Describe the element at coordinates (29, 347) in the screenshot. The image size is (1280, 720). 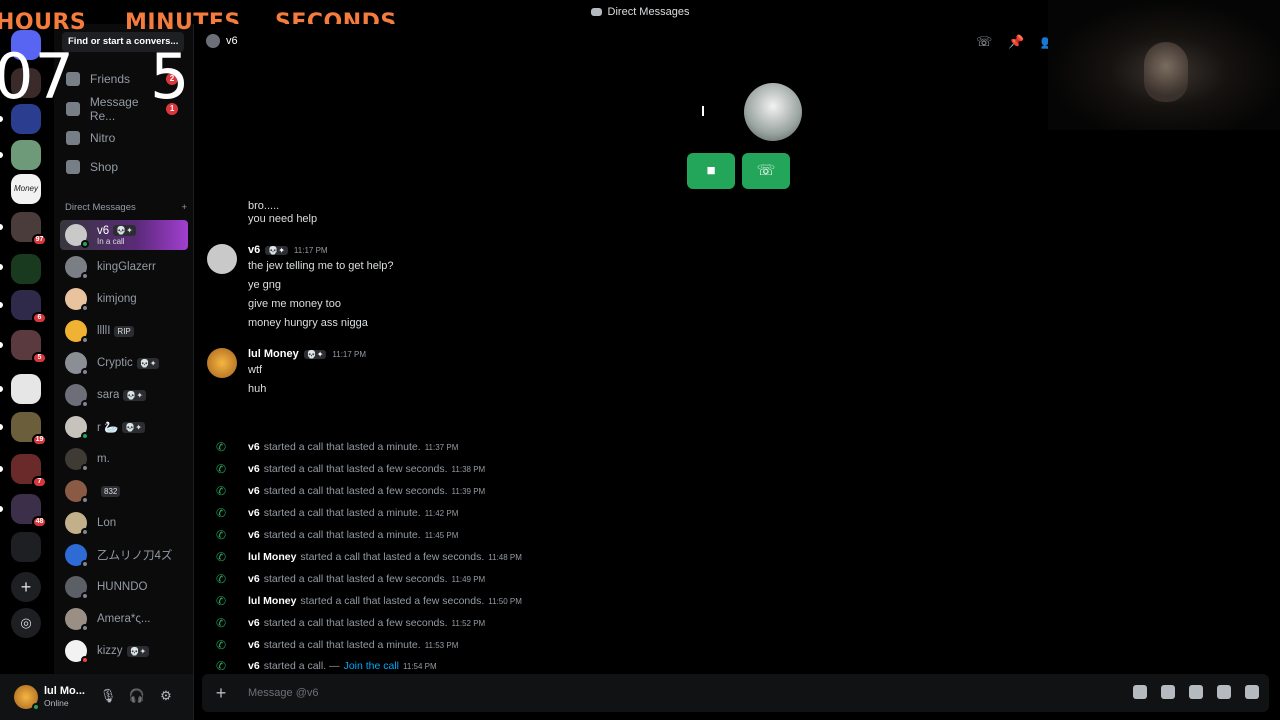
I see `server-folder: 5` at that location.